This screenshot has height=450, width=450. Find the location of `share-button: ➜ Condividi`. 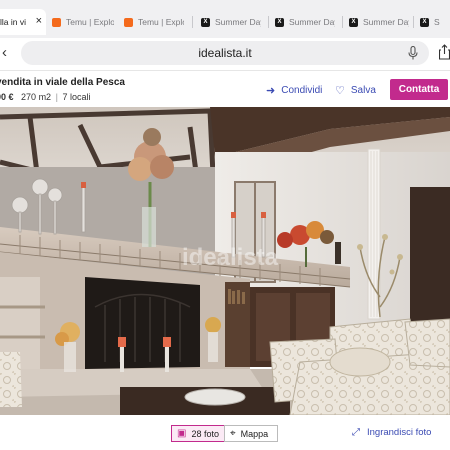

share-button: ➜ Condividi is located at coordinates (294, 90).